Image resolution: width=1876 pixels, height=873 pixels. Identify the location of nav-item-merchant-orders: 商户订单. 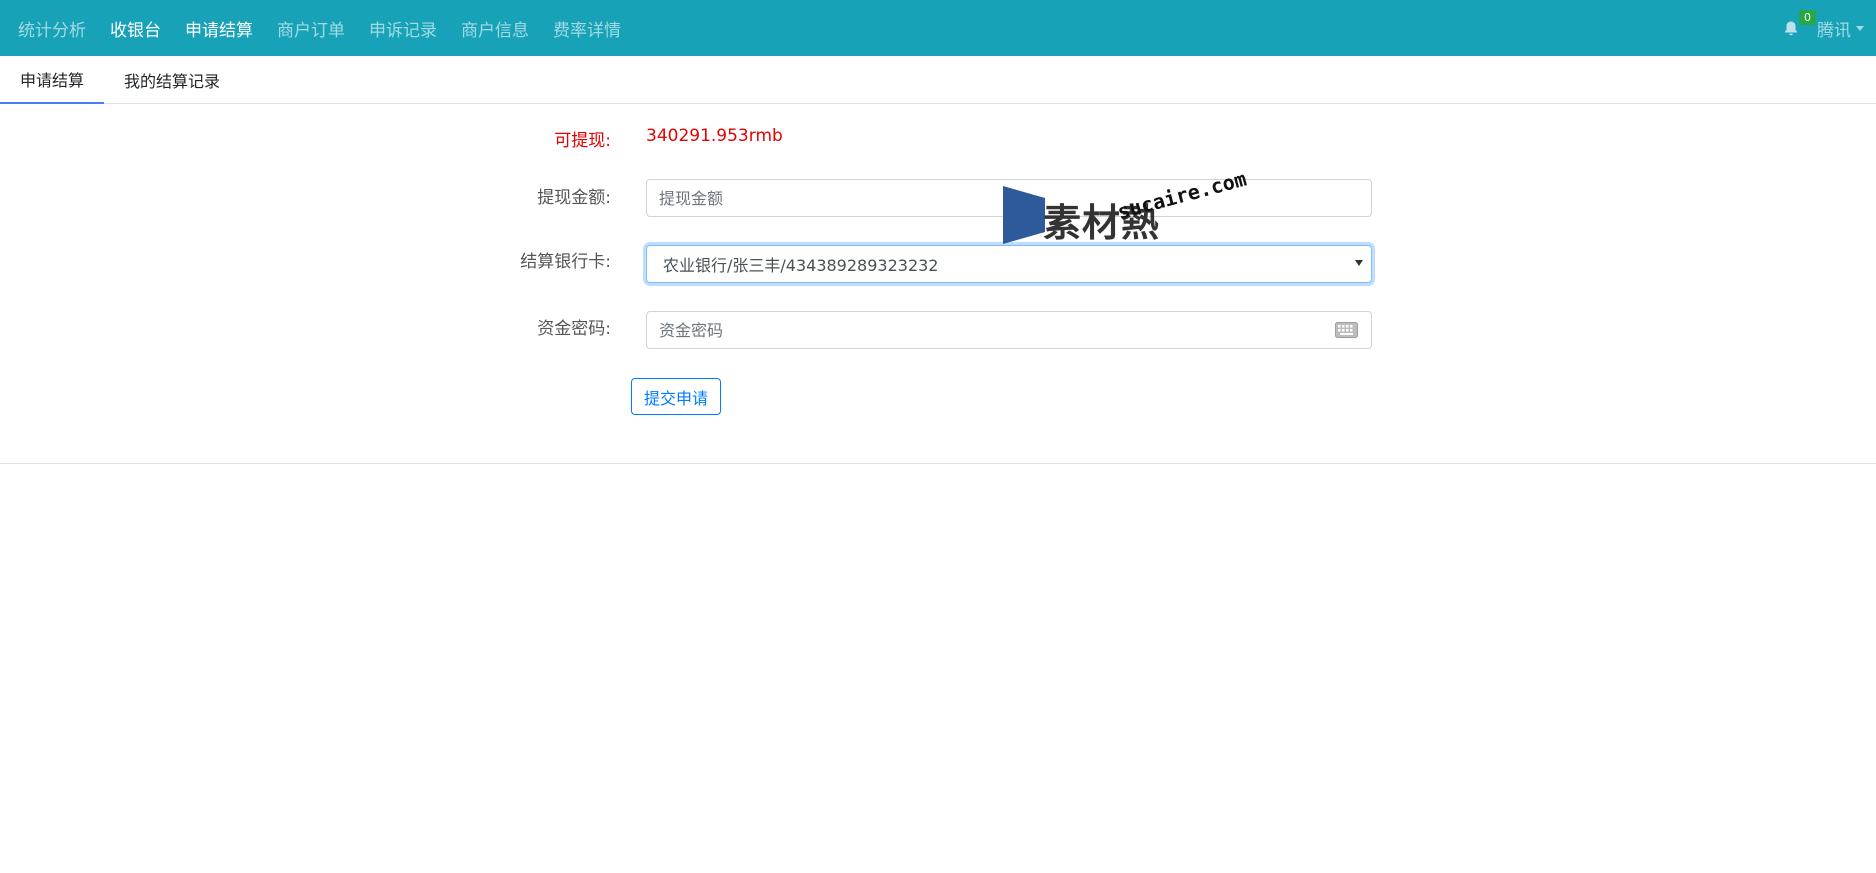
(311, 28).